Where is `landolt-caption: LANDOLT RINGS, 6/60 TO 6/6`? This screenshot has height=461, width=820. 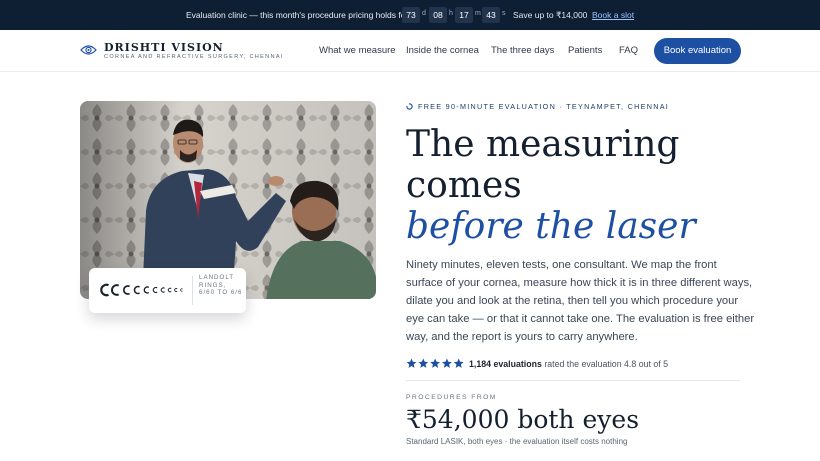
landolt-caption: LANDOLT RINGS, 6/60 TO 6/6 is located at coordinates (221, 285).